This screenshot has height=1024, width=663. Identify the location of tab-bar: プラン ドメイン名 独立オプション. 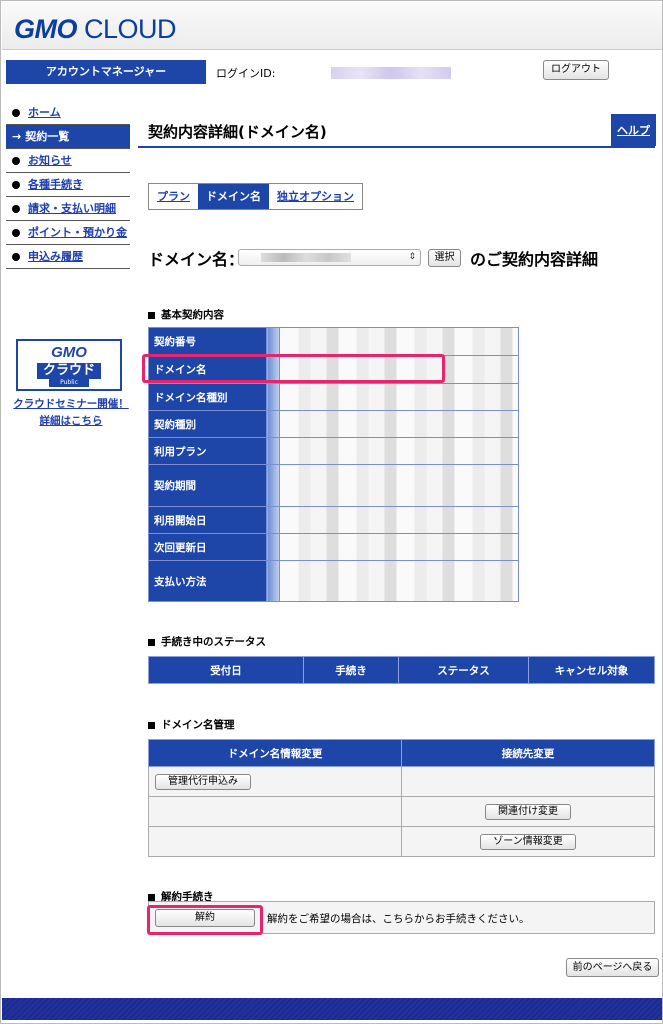
(255, 196).